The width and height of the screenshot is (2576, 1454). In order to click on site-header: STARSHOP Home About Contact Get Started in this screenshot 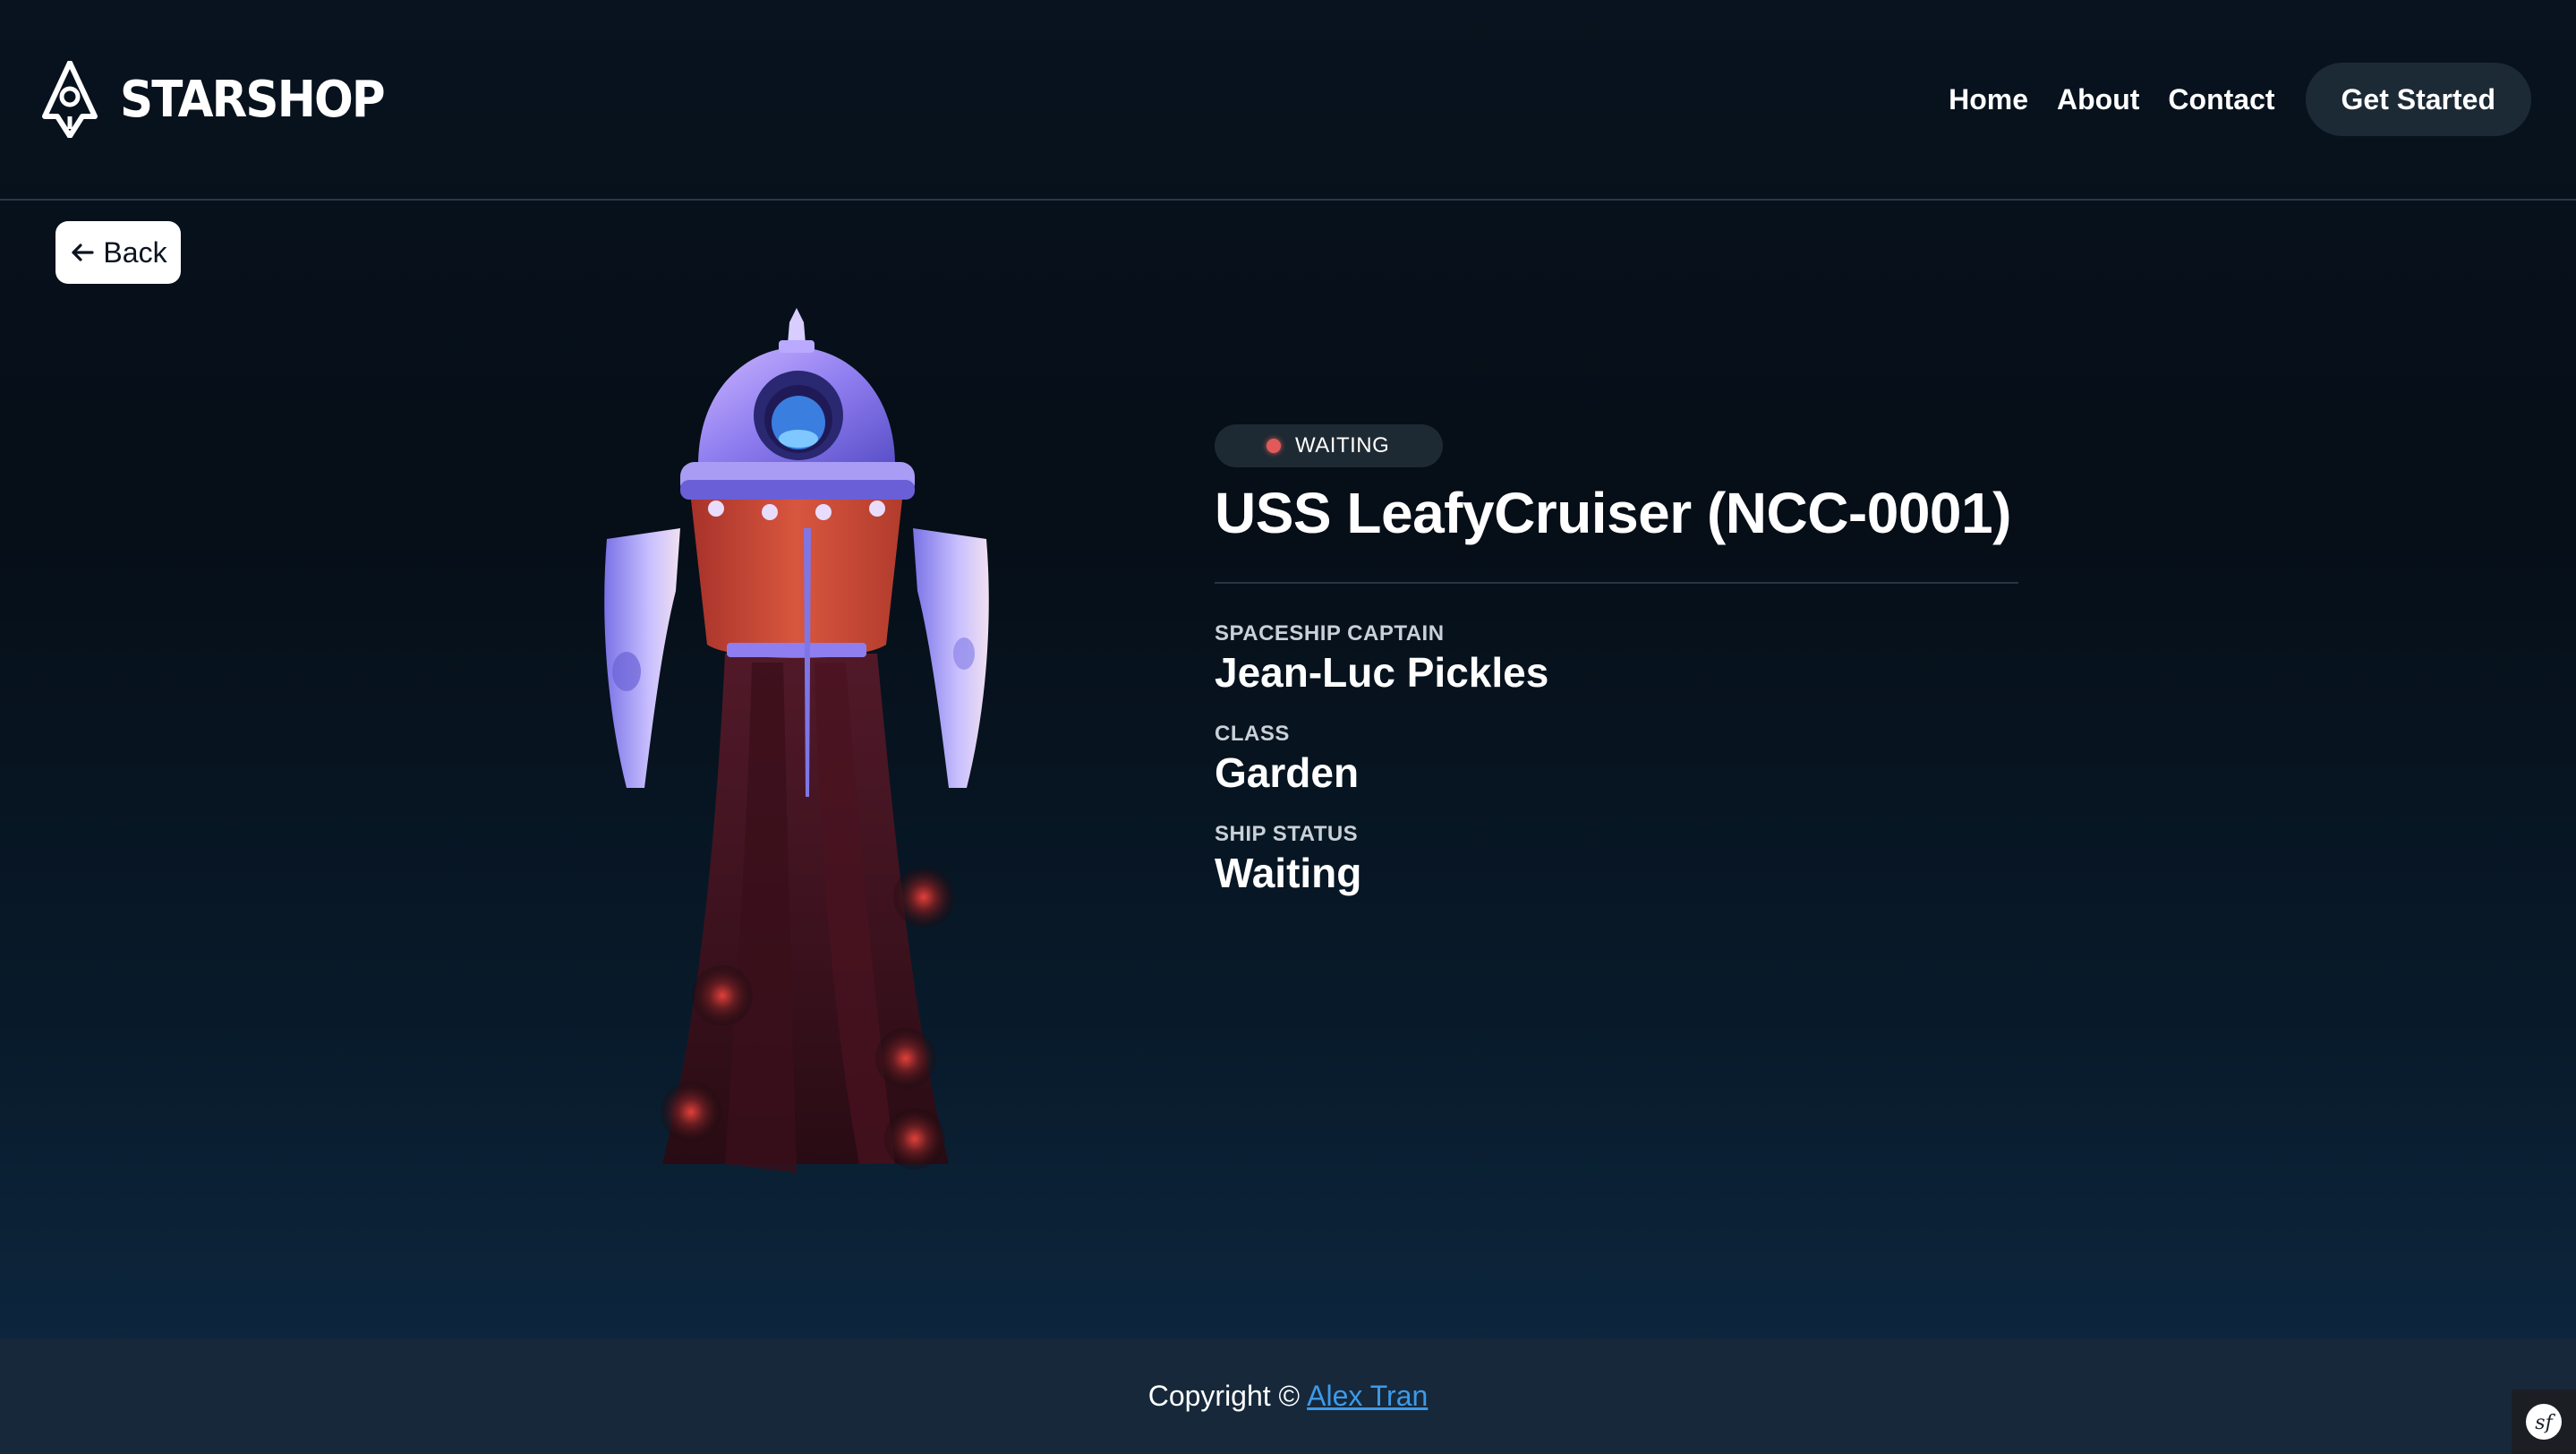, I will do `click(1288, 100)`.